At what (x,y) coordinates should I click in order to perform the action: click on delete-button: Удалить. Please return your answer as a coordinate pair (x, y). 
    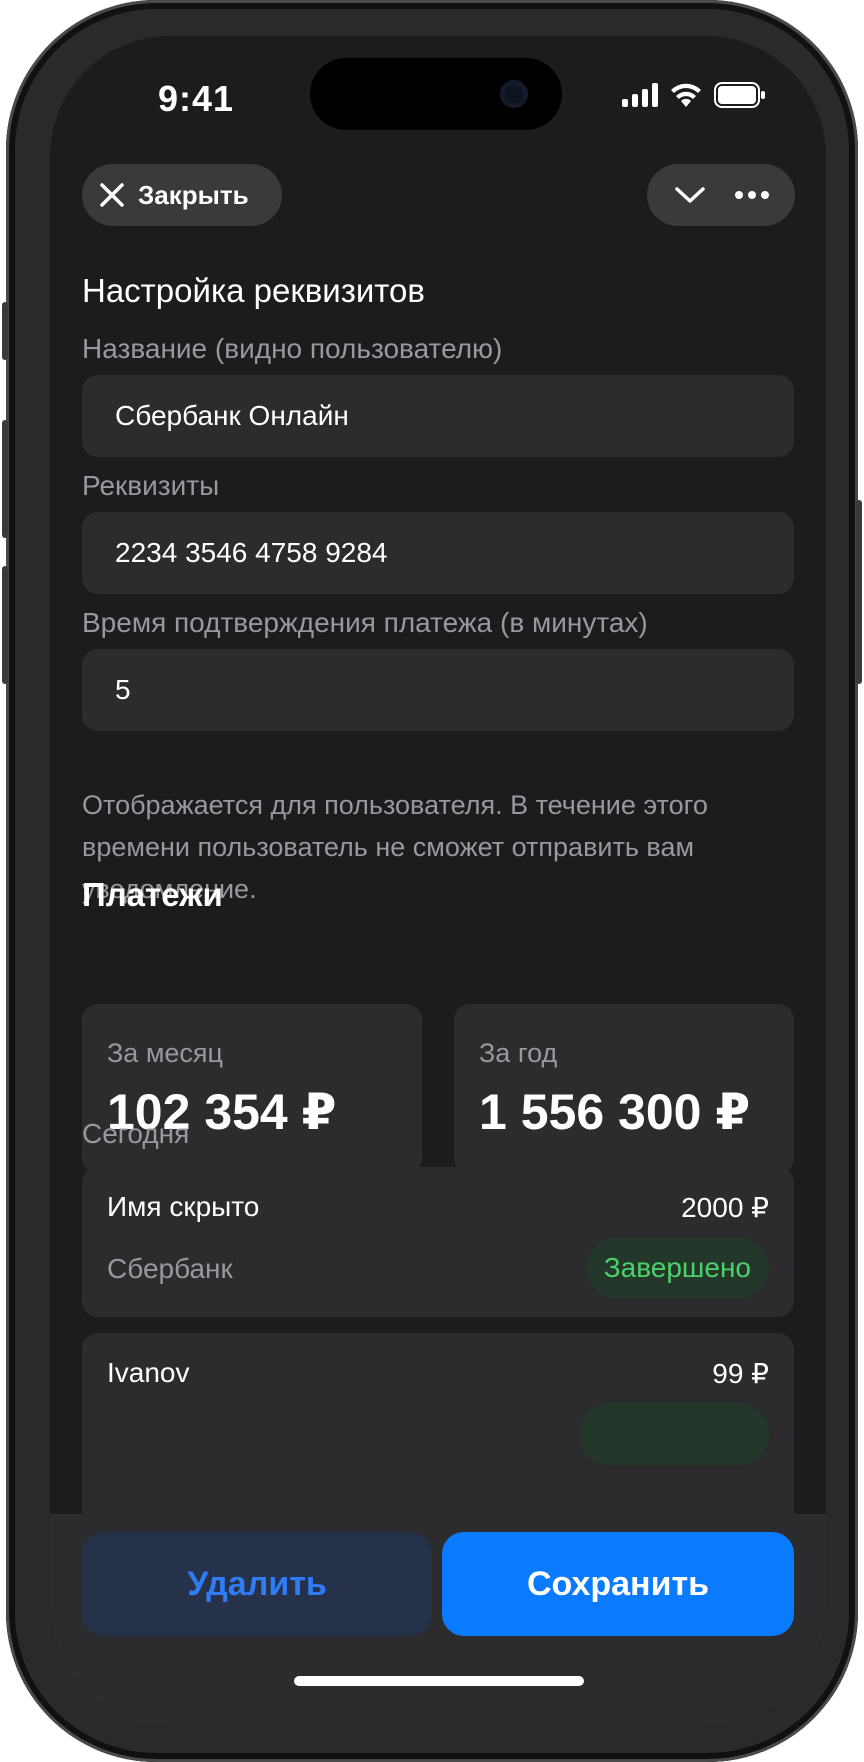
    Looking at the image, I should click on (257, 1584).